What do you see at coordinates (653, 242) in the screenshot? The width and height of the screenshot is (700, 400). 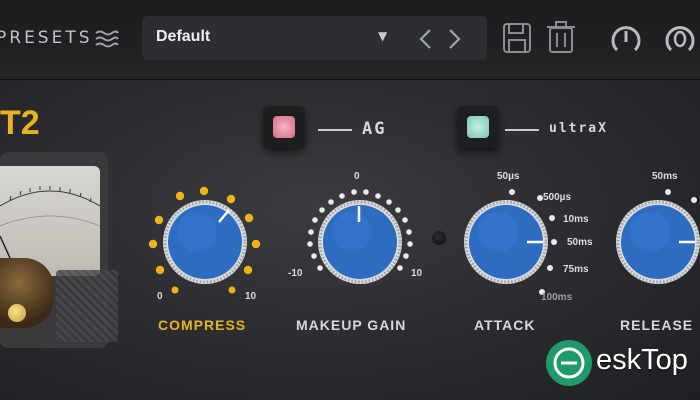 I see `release-knob` at bounding box center [653, 242].